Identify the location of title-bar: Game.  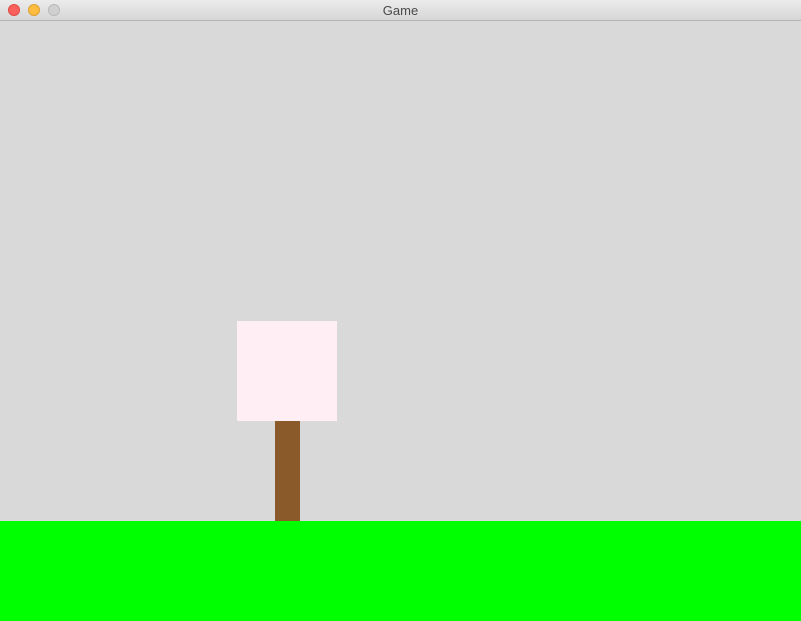
(400, 10).